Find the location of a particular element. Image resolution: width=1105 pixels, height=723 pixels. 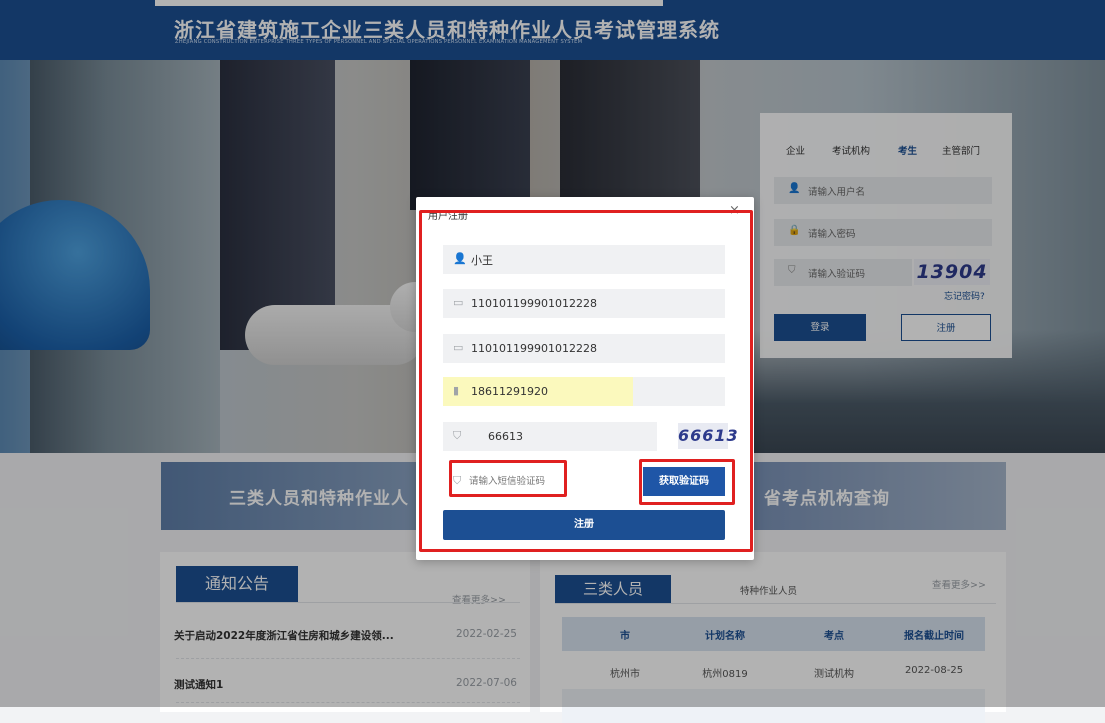

name-input is located at coordinates (584, 259).